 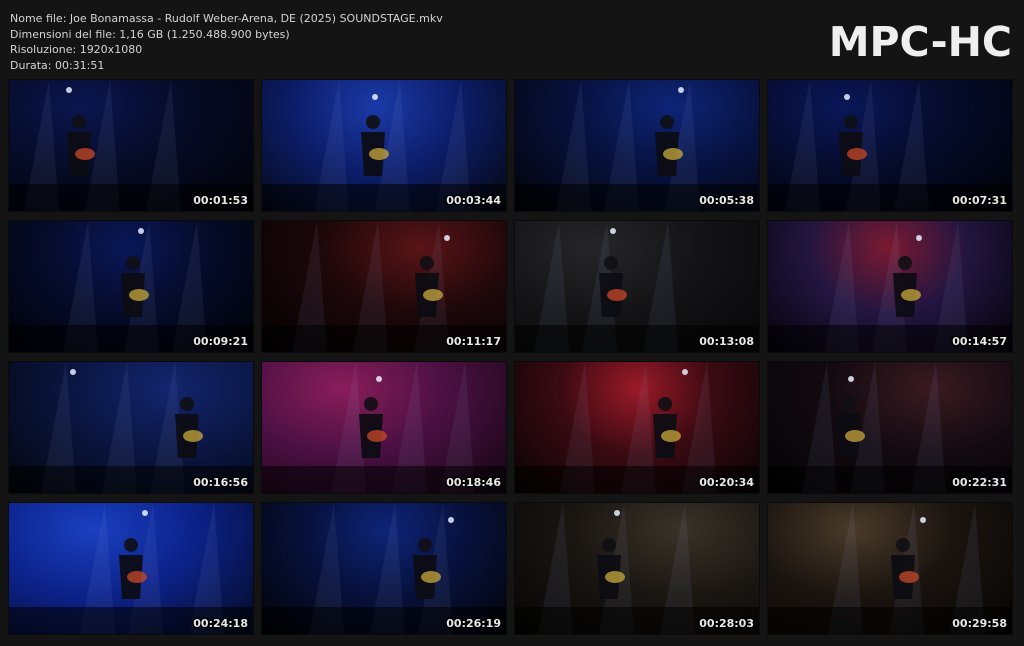 I want to click on thumbnail: 00:22:31, so click(x=890, y=427).